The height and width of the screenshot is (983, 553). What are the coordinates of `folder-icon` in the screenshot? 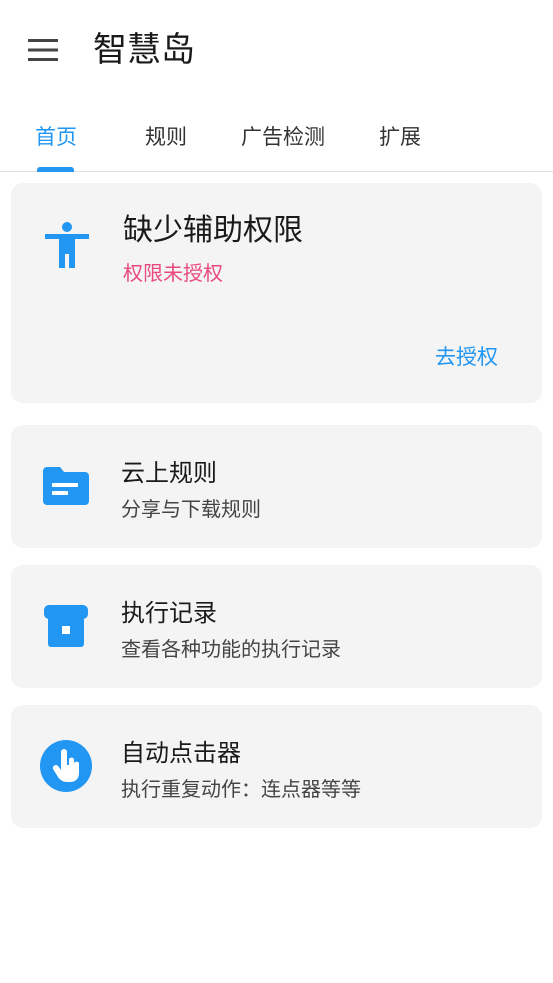 It's located at (66, 486).